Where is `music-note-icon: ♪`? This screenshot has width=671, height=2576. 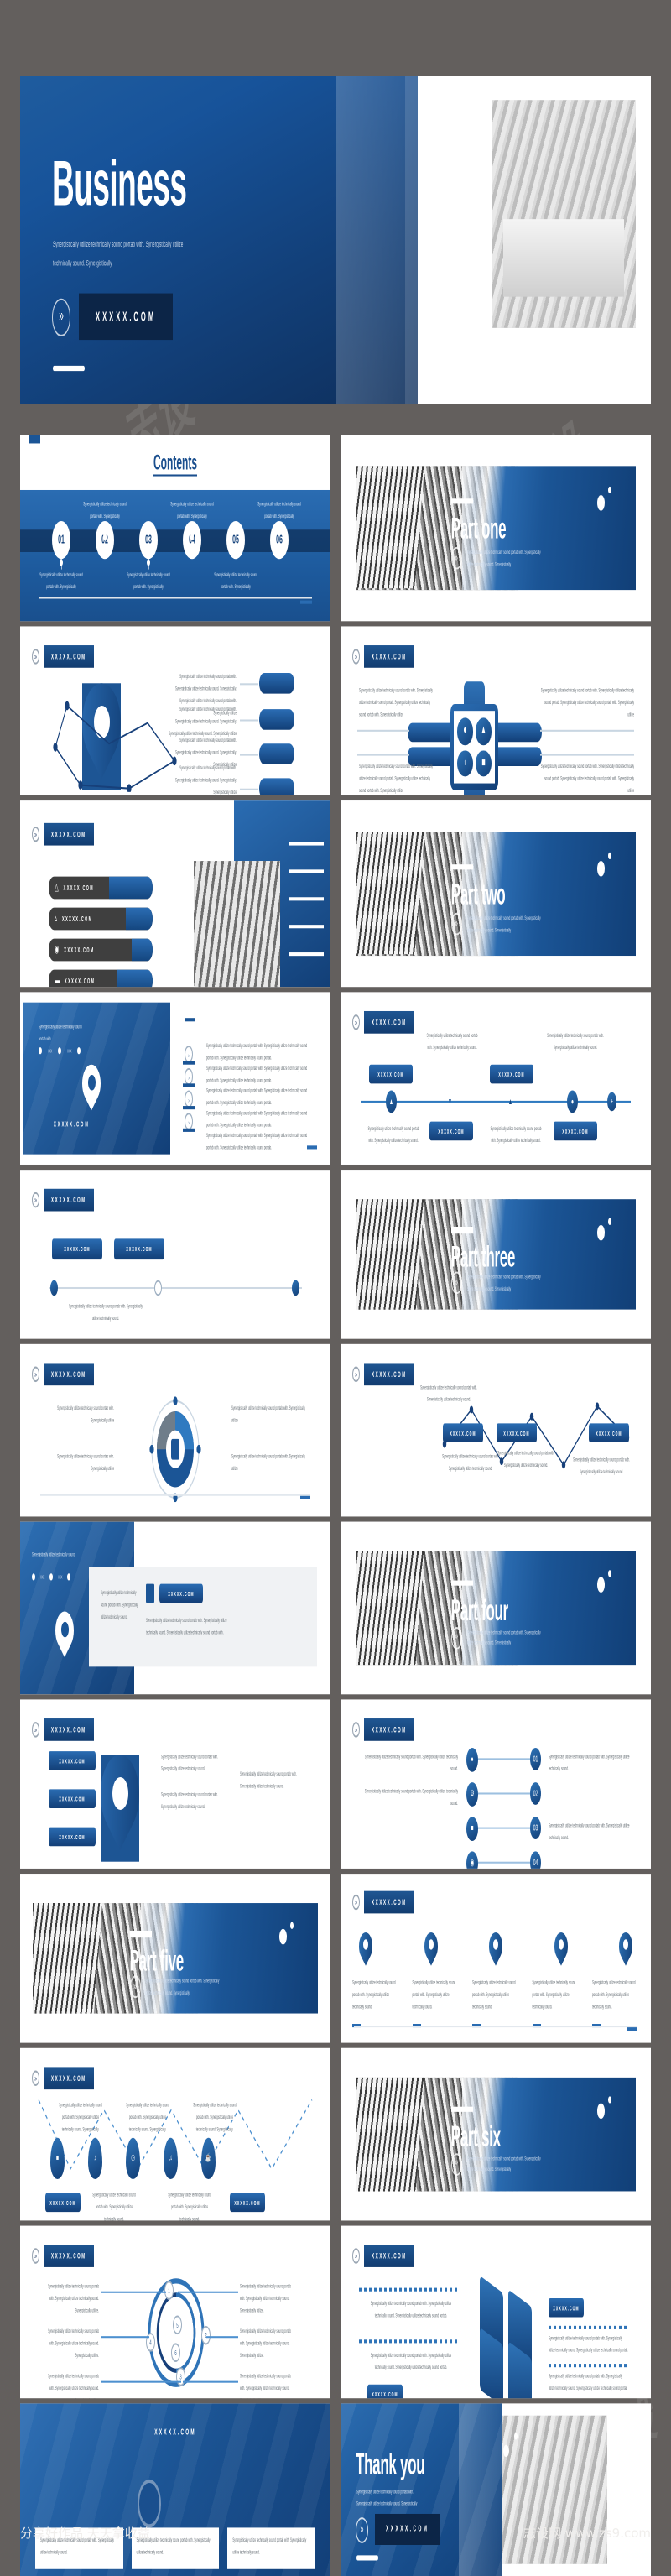 music-note-icon: ♪ is located at coordinates (95, 2158).